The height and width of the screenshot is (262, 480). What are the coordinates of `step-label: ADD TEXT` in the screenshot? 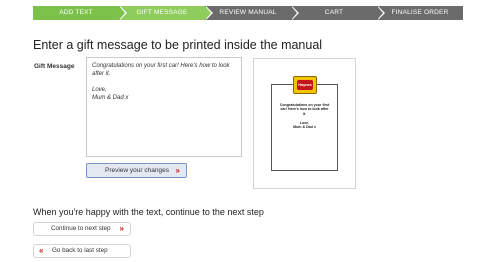 It's located at (76, 12).